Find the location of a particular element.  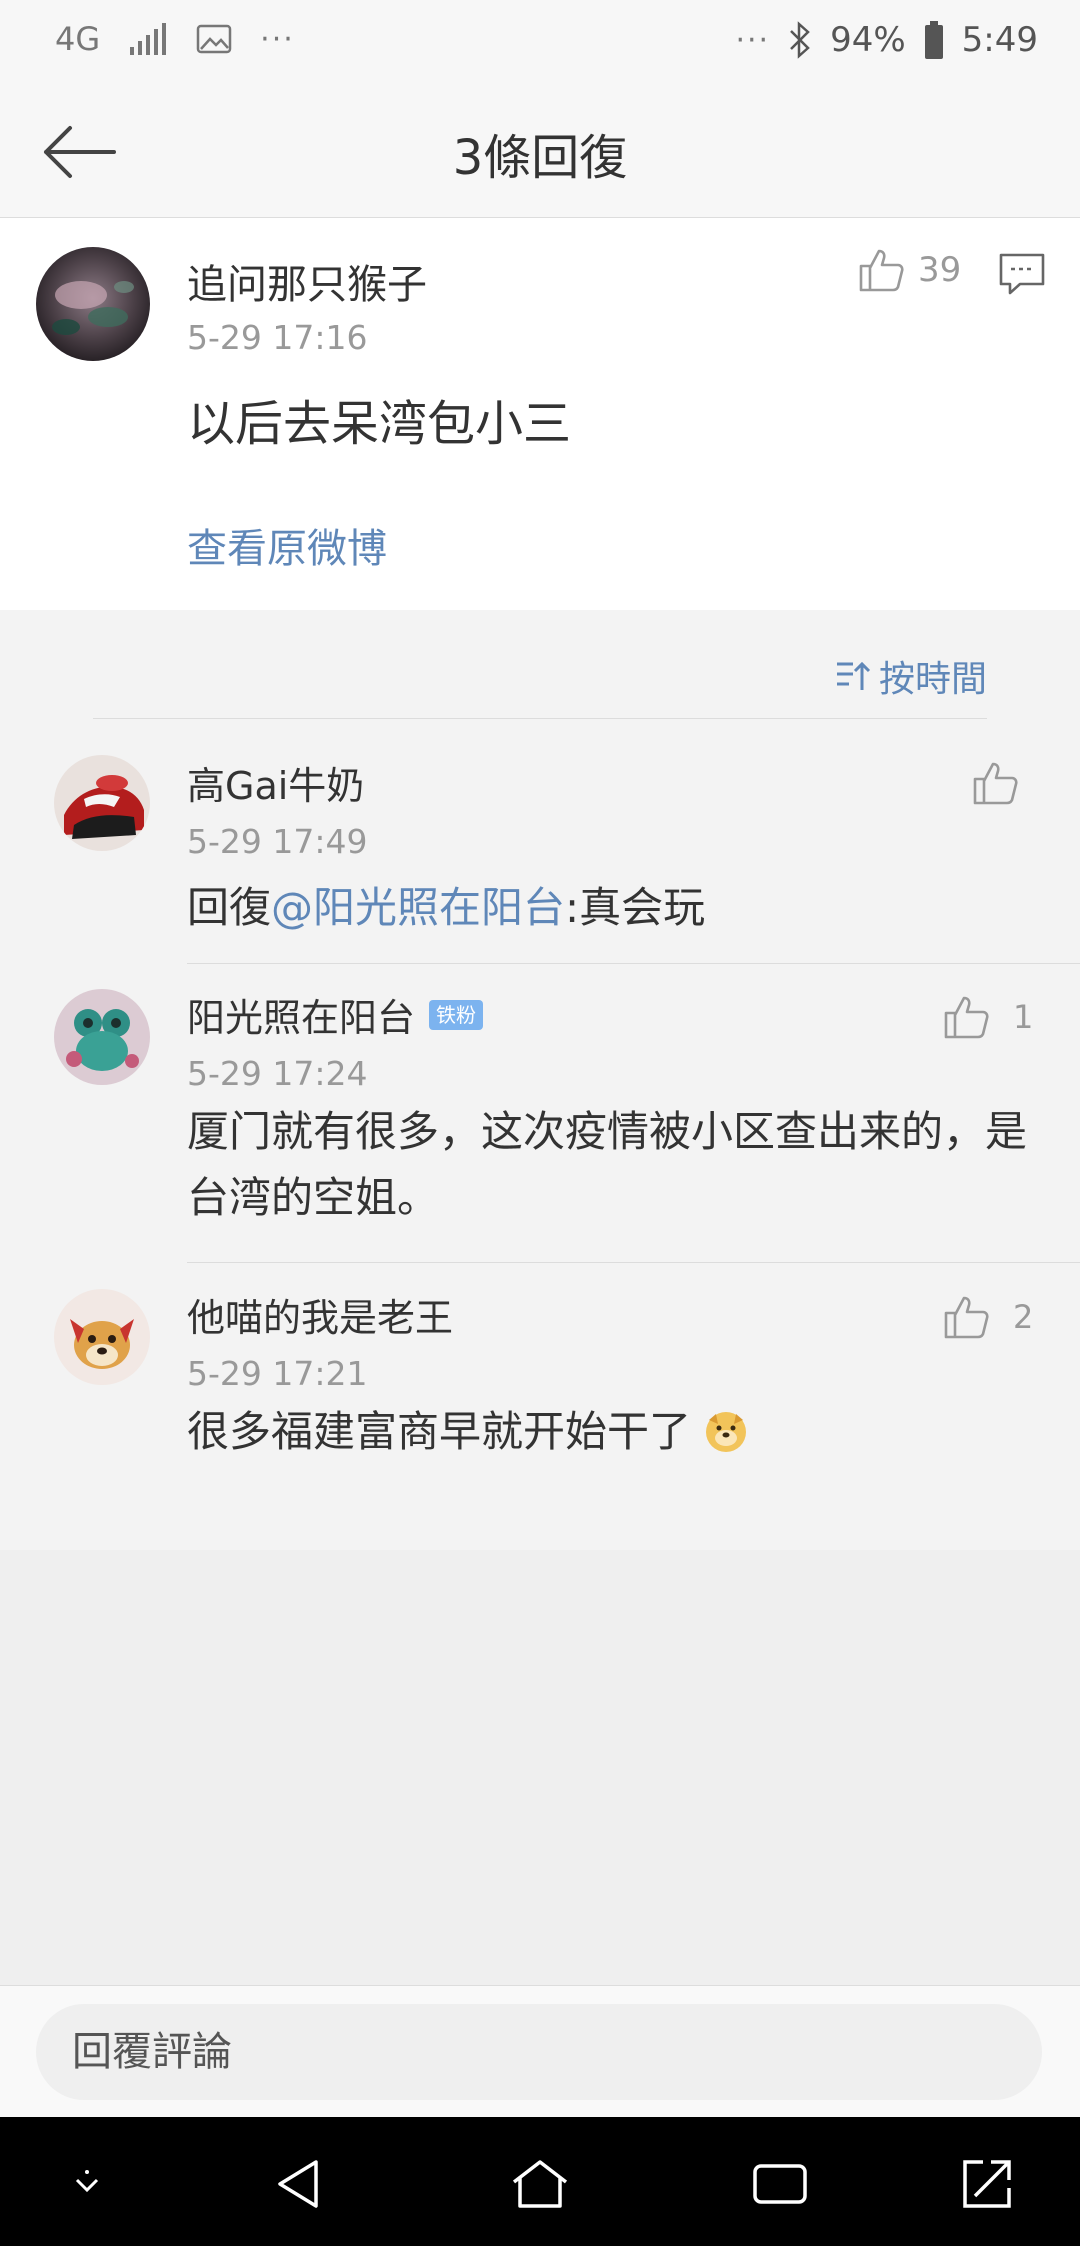

comment-button is located at coordinates (1022, 274).